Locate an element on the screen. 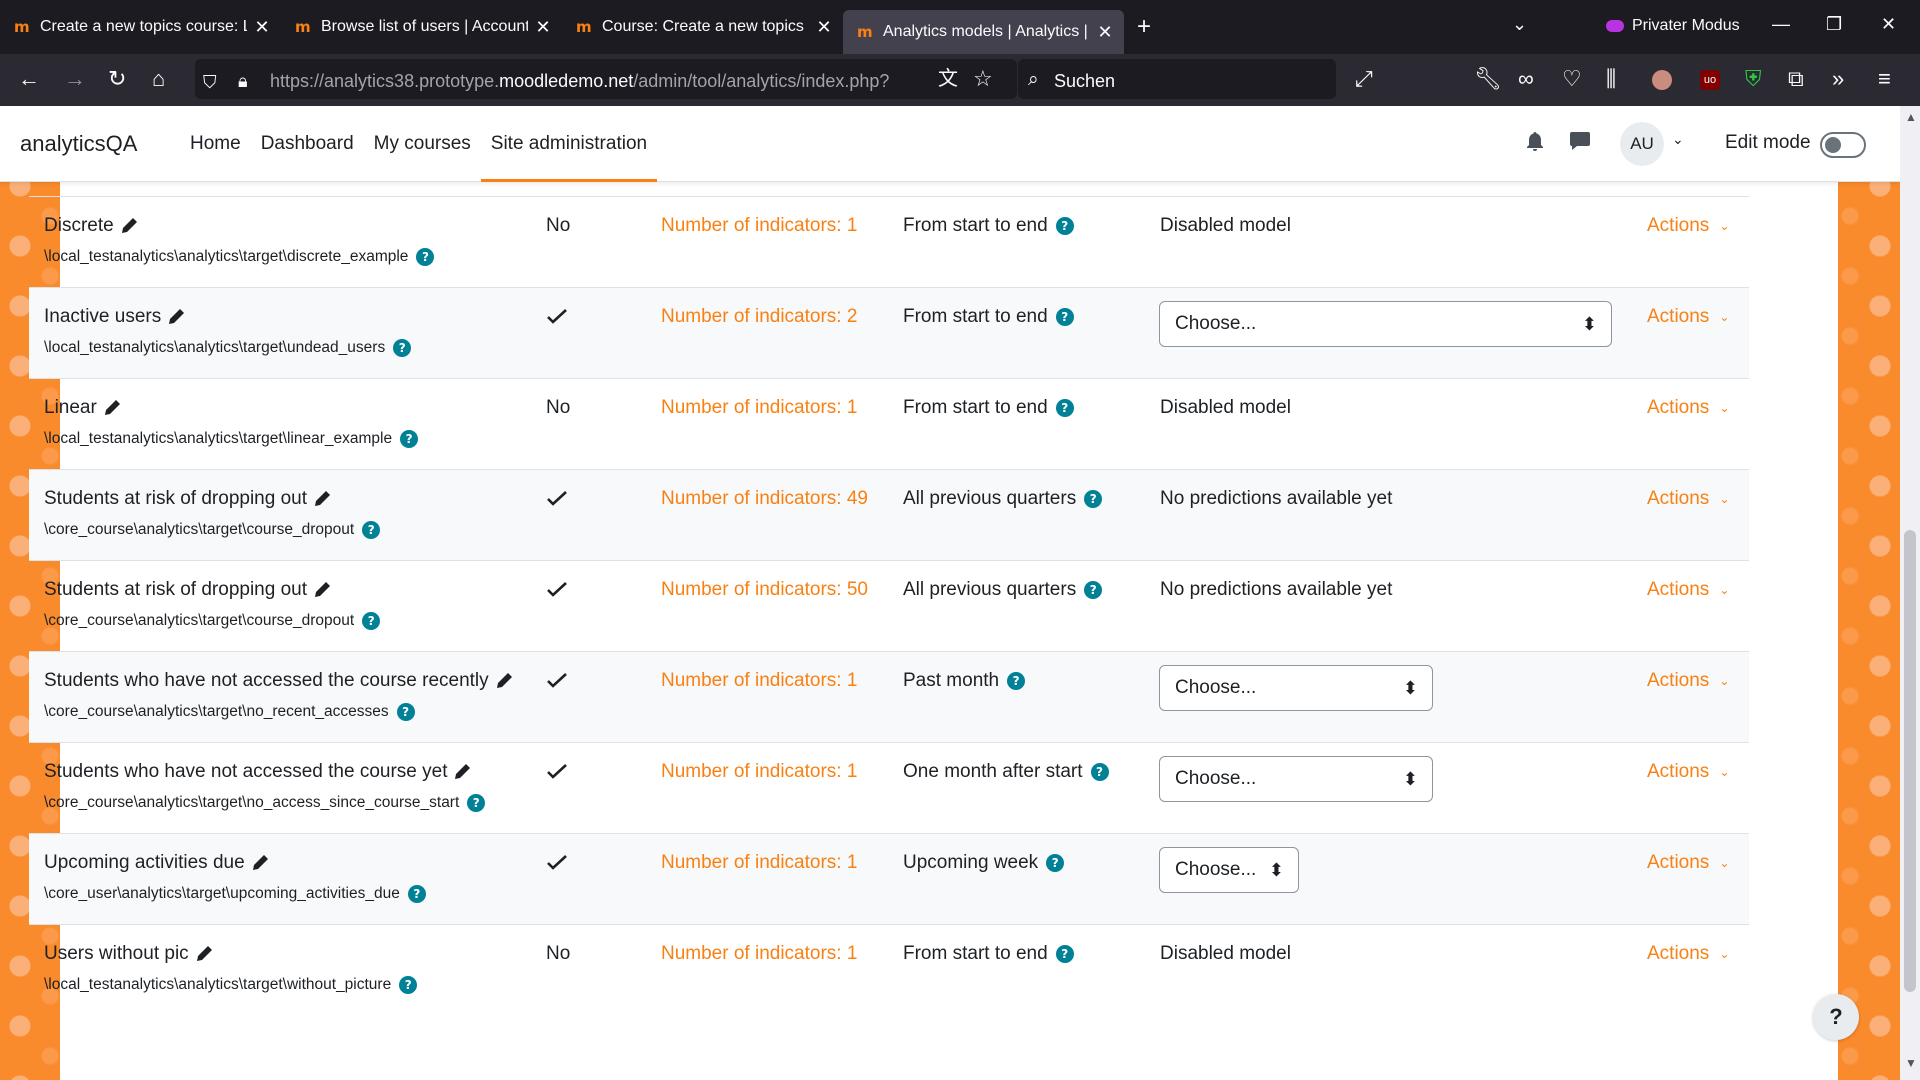 The width and height of the screenshot is (1920, 1080). private-browsing-icon: ∞ is located at coordinates (1526, 79).